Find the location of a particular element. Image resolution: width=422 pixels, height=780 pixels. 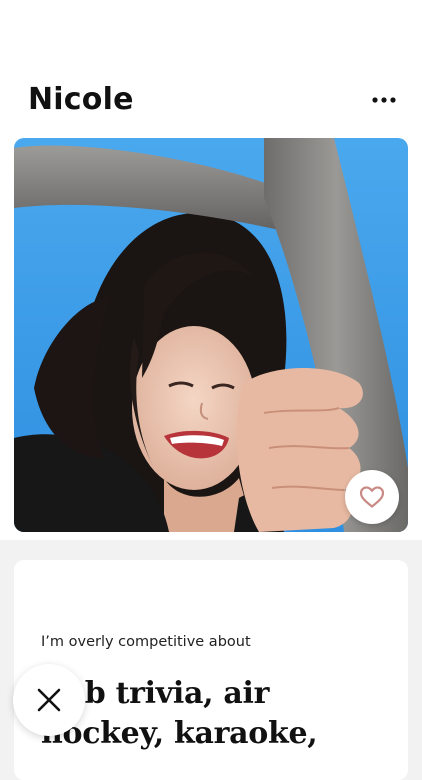

close-icon is located at coordinates (49, 700).